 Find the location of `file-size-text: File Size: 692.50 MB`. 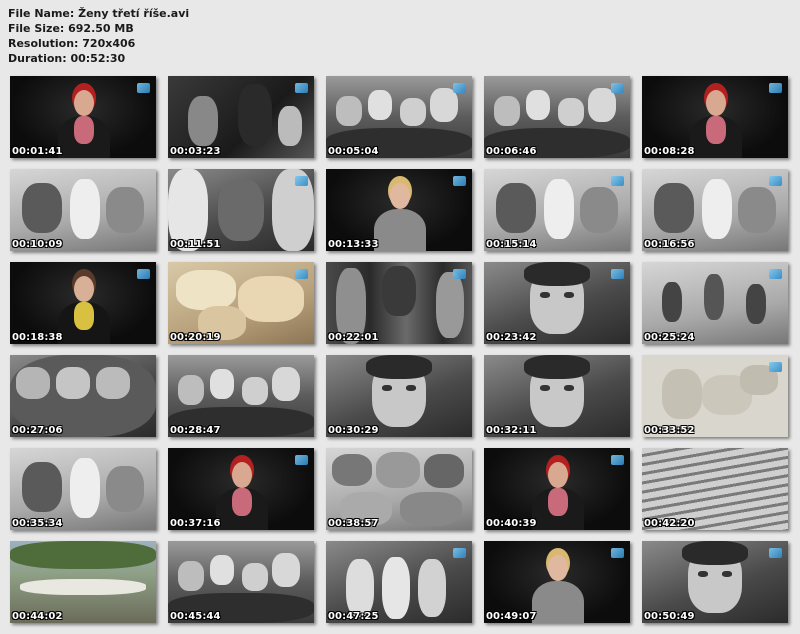

file-size-text: File Size: 692.50 MB is located at coordinates (71, 28).